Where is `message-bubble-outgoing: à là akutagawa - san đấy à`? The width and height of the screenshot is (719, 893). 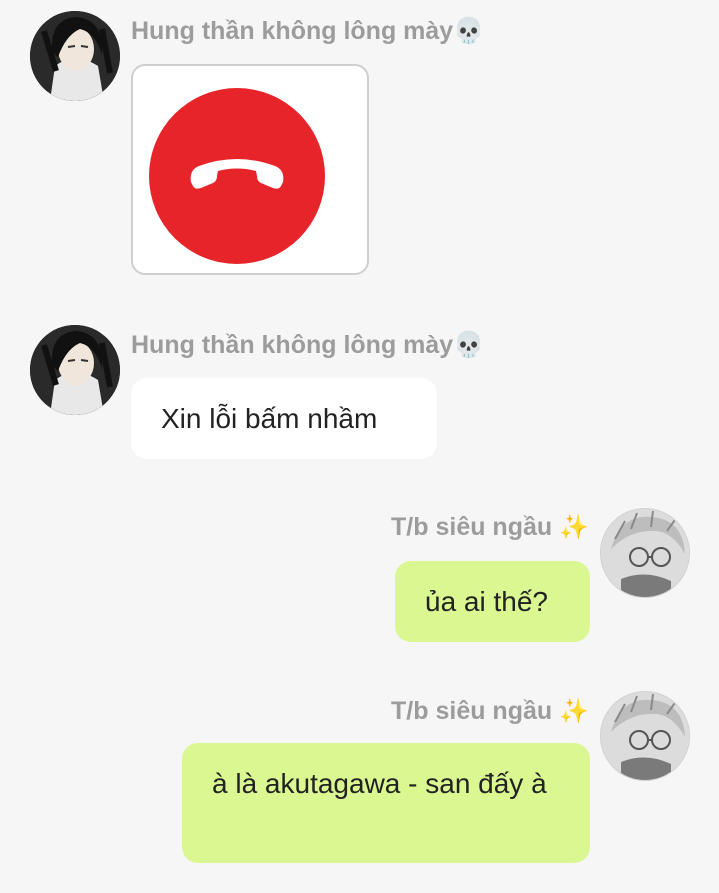 message-bubble-outgoing: à là akutagawa - san đấy à is located at coordinates (386, 803).